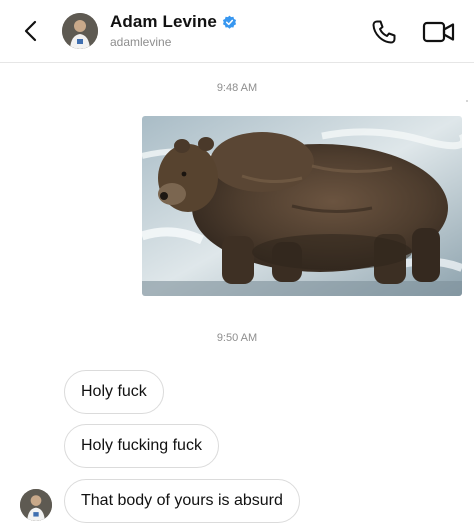 This screenshot has width=474, height=532. What do you see at coordinates (182, 501) in the screenshot?
I see `message-bubble: That body of yours is absurd` at bounding box center [182, 501].